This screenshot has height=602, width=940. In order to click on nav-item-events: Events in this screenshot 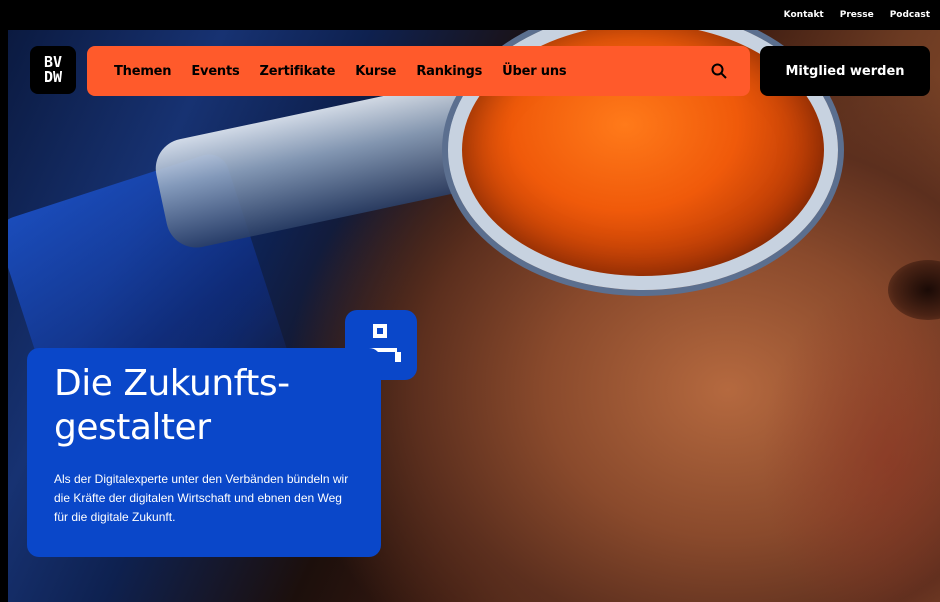, I will do `click(215, 71)`.